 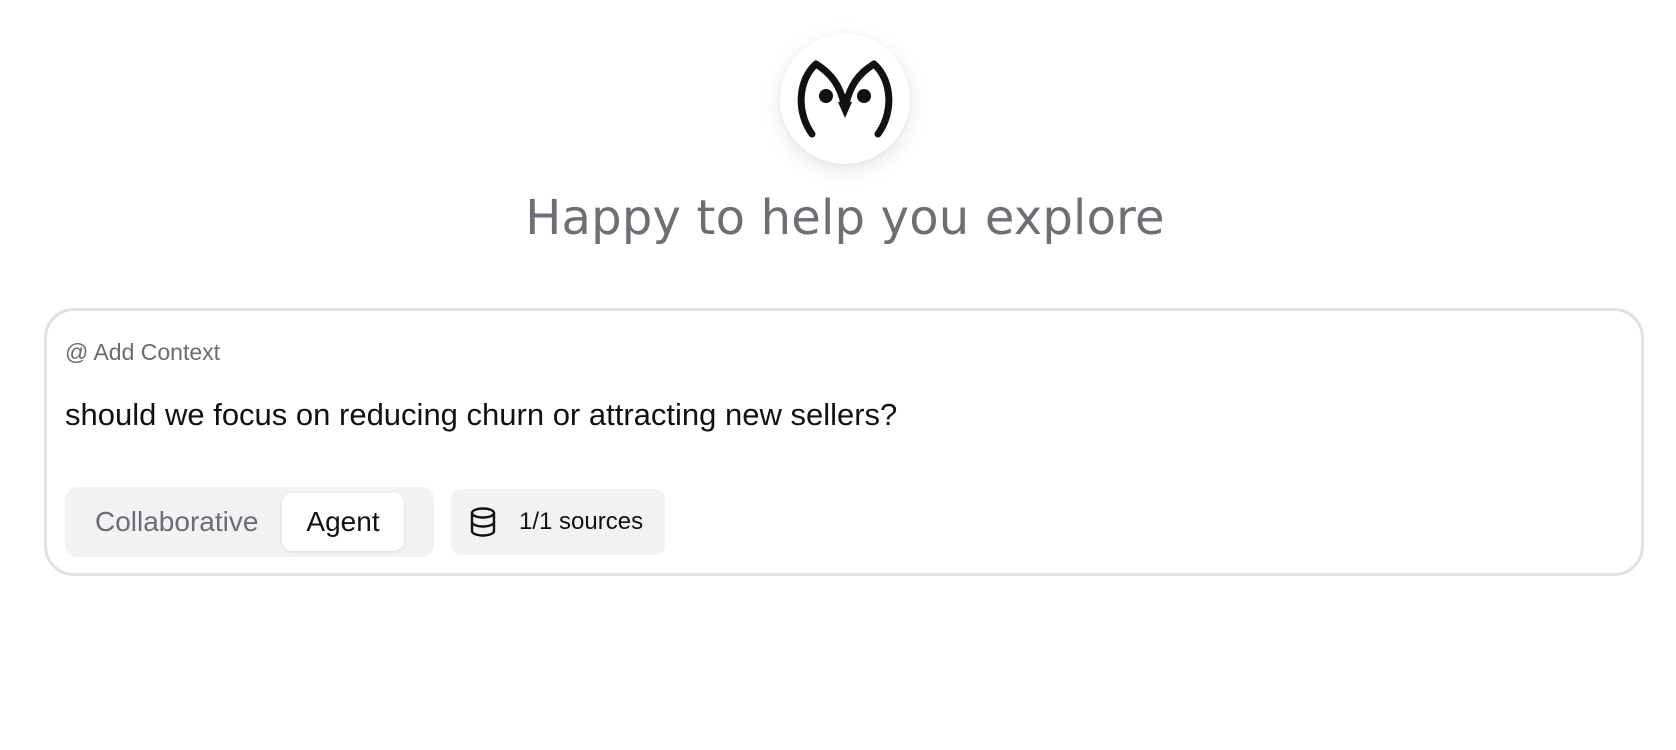 I want to click on mode-collaborative-button: Collaborative, so click(x=176, y=522).